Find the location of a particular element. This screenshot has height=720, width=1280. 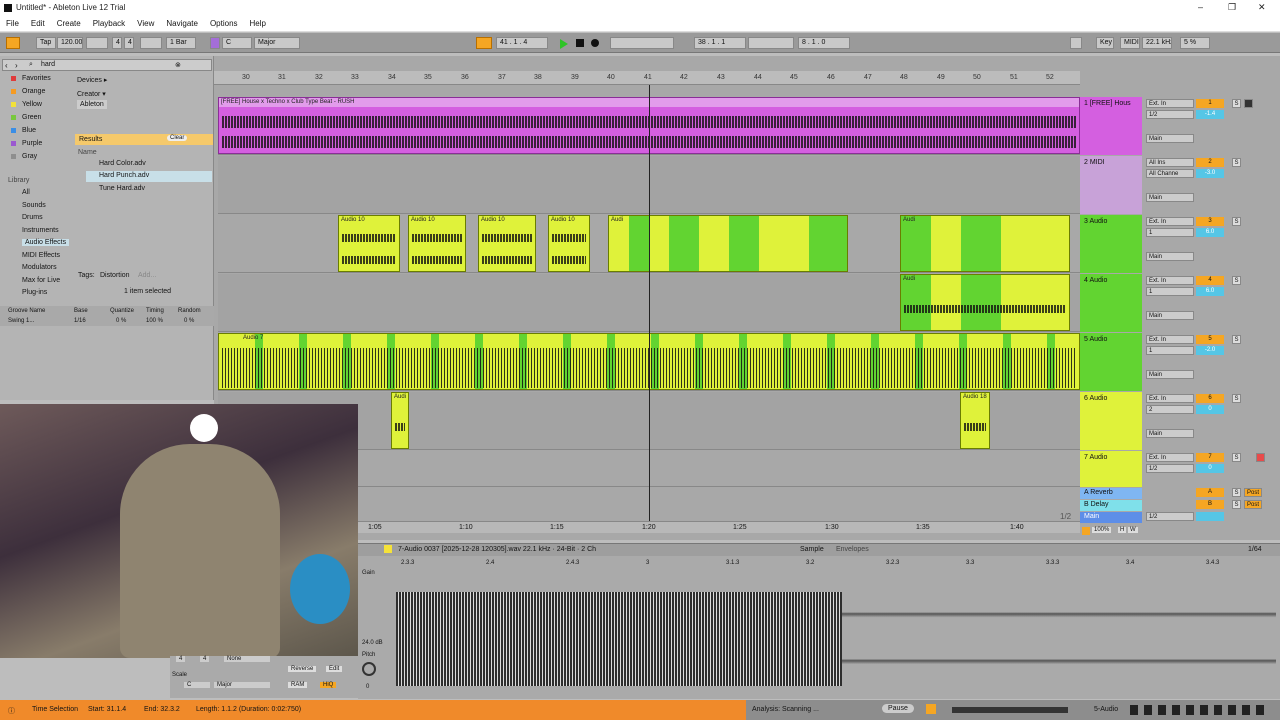

groove-select: None is located at coordinates (247, 659).